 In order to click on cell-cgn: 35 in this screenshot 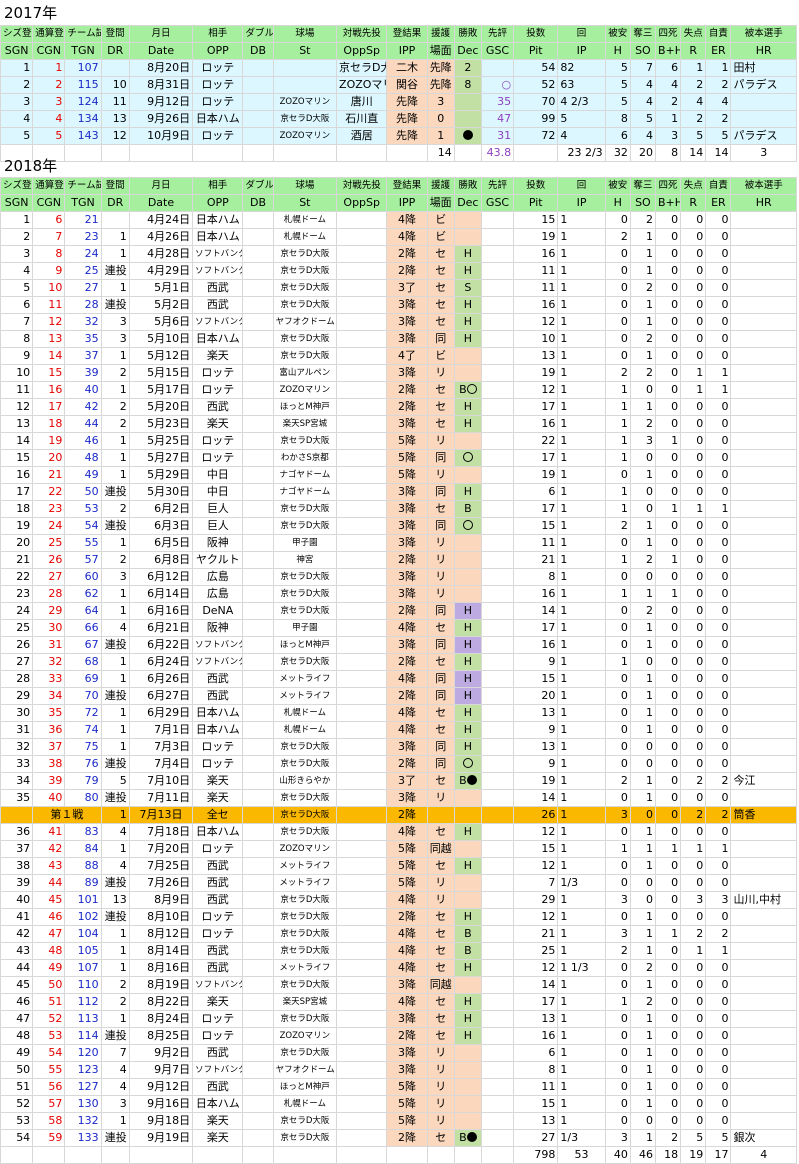, I will do `click(49, 713)`.